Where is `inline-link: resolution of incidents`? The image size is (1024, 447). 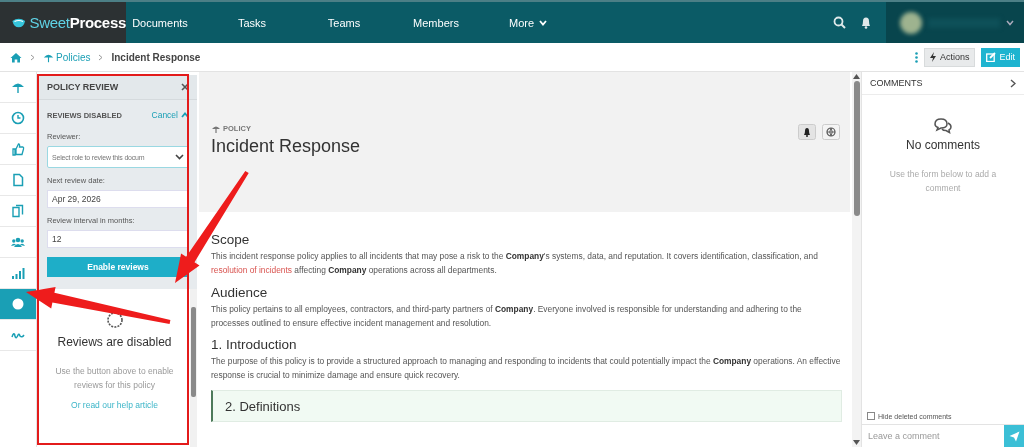 inline-link: resolution of incidents is located at coordinates (251, 269).